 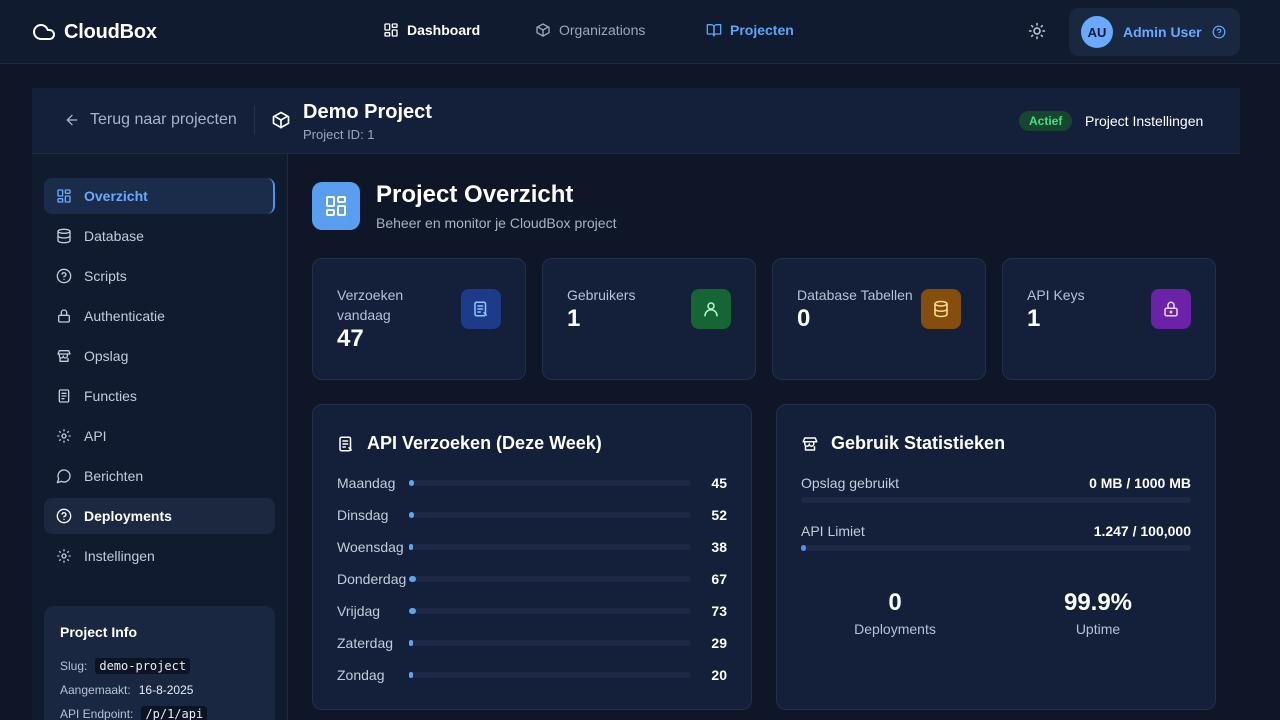 What do you see at coordinates (159, 556) in the screenshot?
I see `sidebar-item-instellingen: Instellingen` at bounding box center [159, 556].